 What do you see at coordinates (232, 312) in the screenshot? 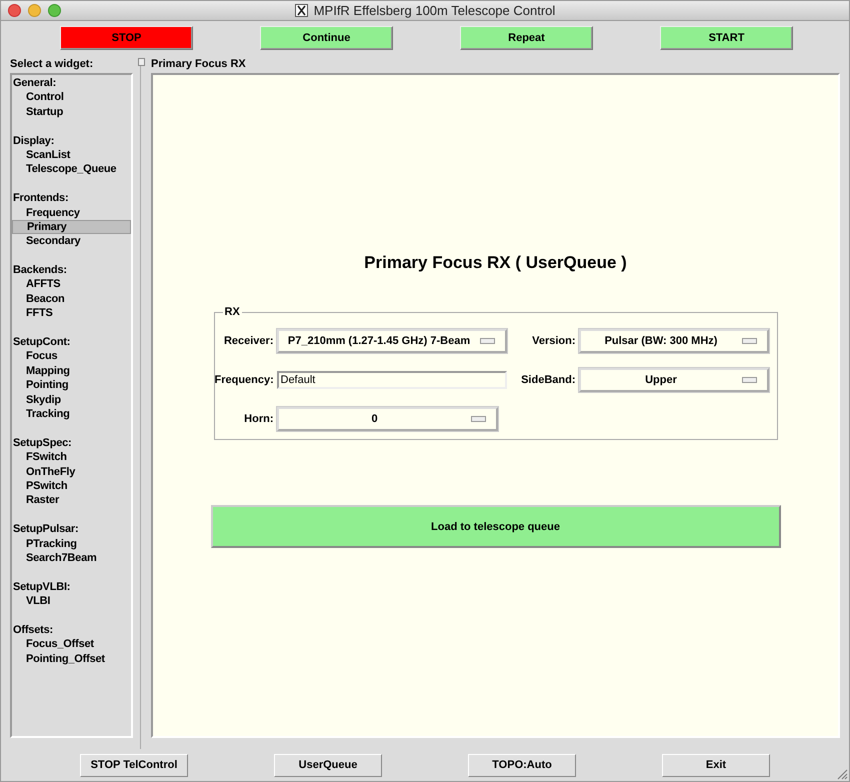
I see `group-legend: RX` at bounding box center [232, 312].